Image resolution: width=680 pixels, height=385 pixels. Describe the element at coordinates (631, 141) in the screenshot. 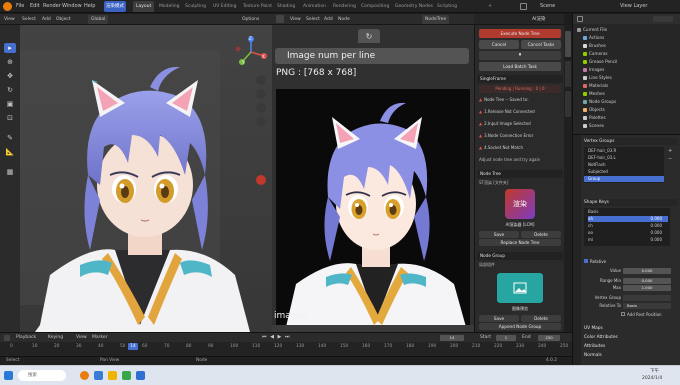

I see `vertex-groups-header: Vertex Groups` at that location.